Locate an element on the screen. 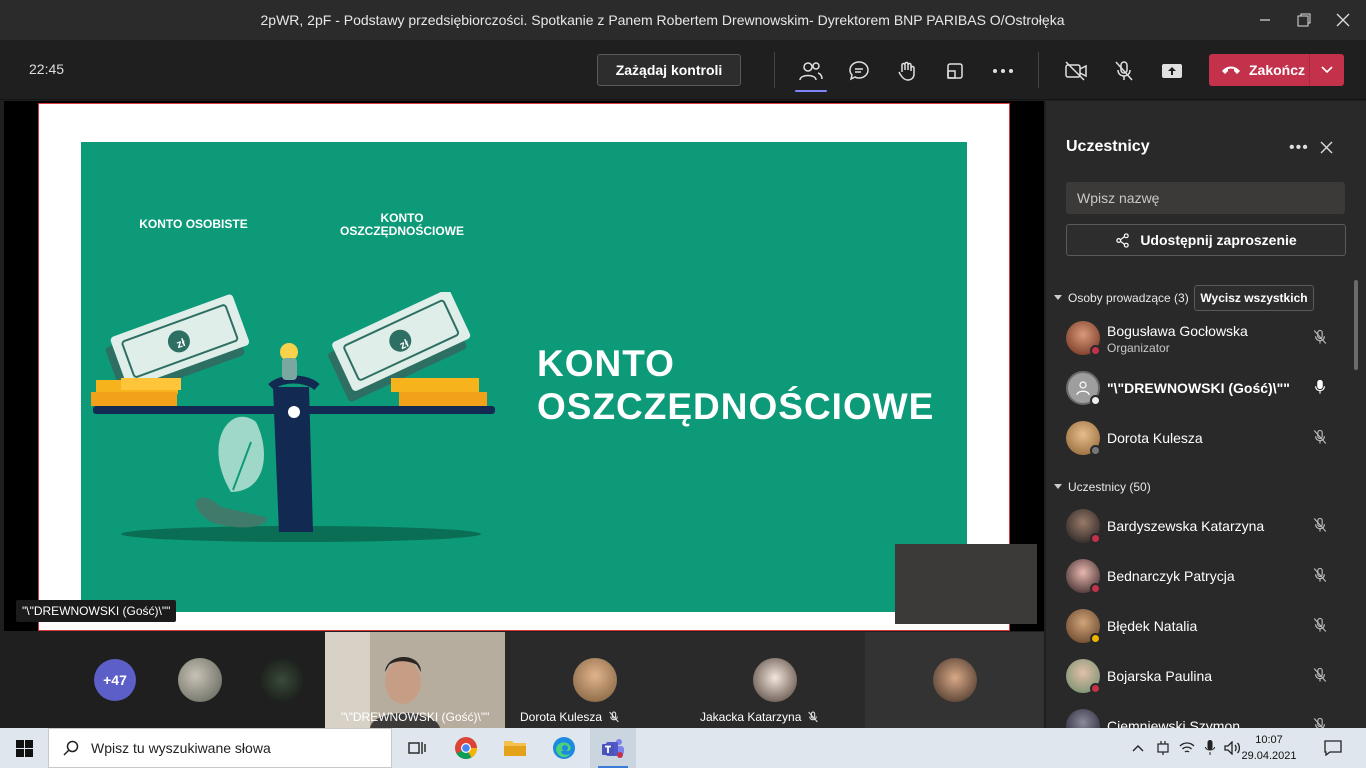  toolbar-divider is located at coordinates (1038, 70).